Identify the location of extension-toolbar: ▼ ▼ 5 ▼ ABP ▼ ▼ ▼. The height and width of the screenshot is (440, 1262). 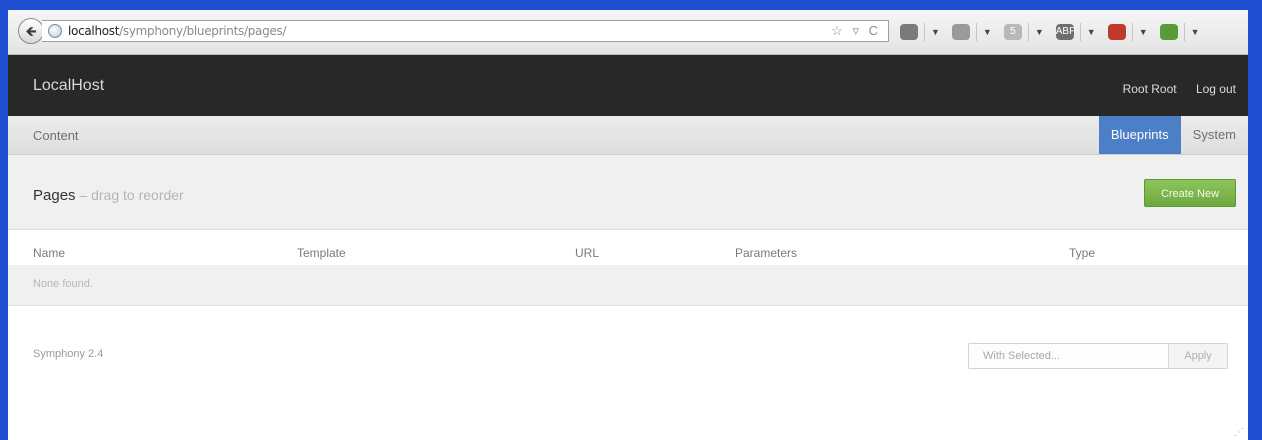
(1056, 32).